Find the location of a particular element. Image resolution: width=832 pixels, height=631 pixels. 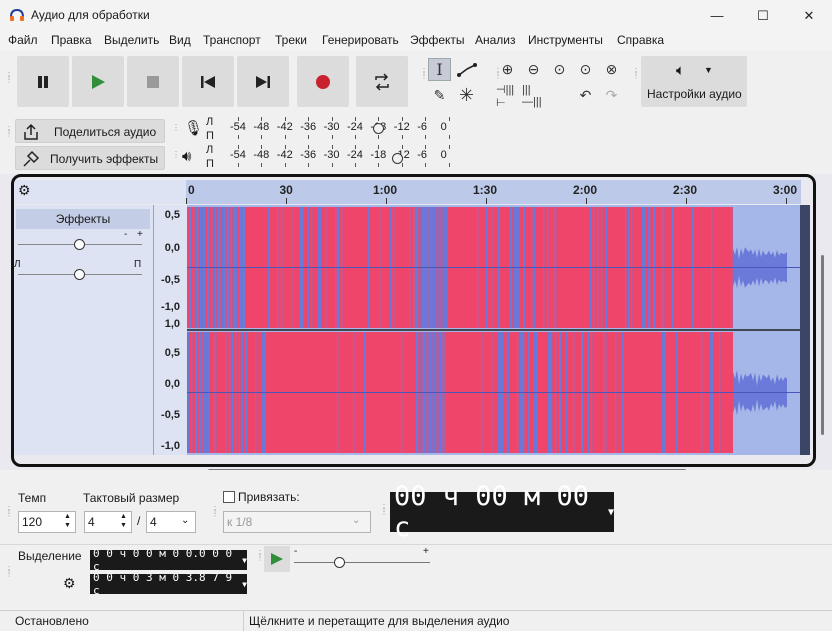

time-signature-denominator: 4 ⌄ is located at coordinates (171, 522).